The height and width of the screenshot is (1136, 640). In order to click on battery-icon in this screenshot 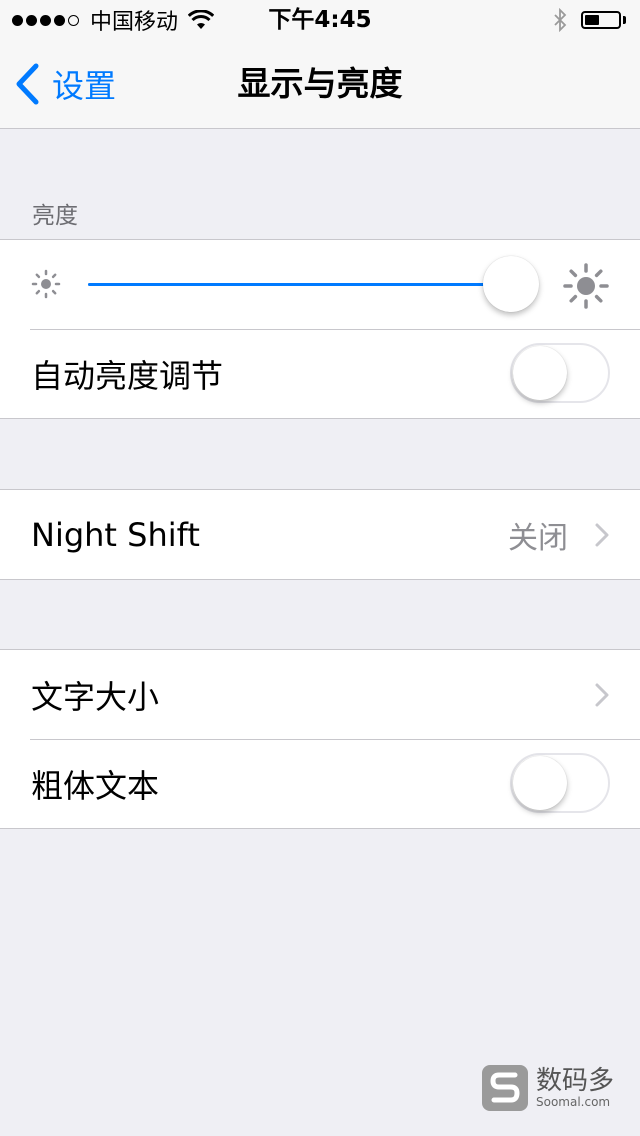, I will do `click(601, 20)`.